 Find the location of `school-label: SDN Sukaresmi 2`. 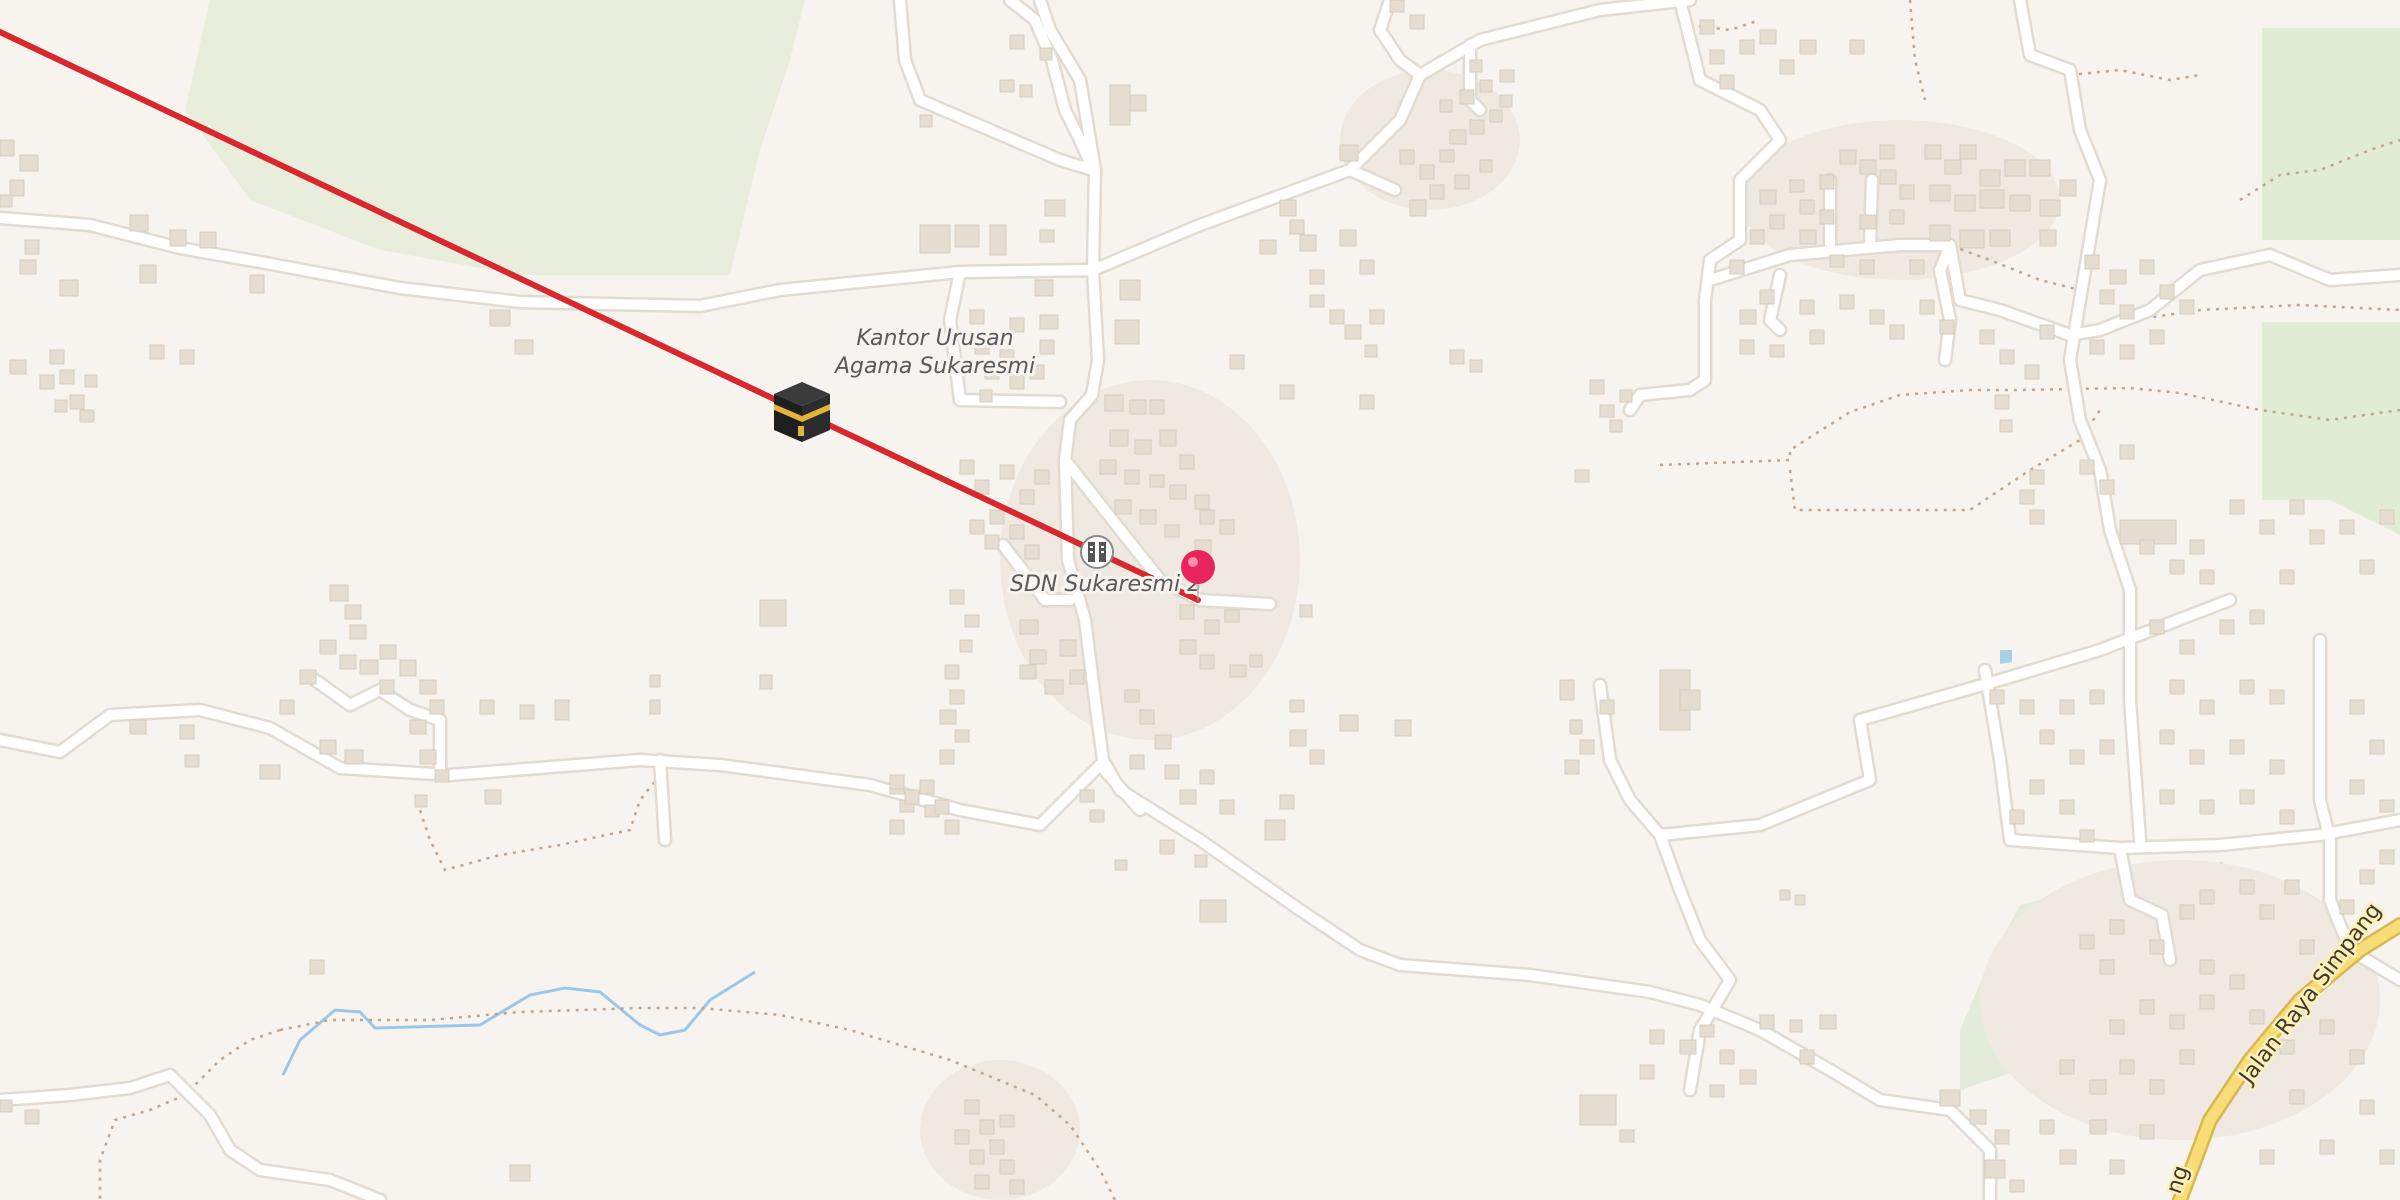

school-label: SDN Sukaresmi 2 is located at coordinates (1105, 584).